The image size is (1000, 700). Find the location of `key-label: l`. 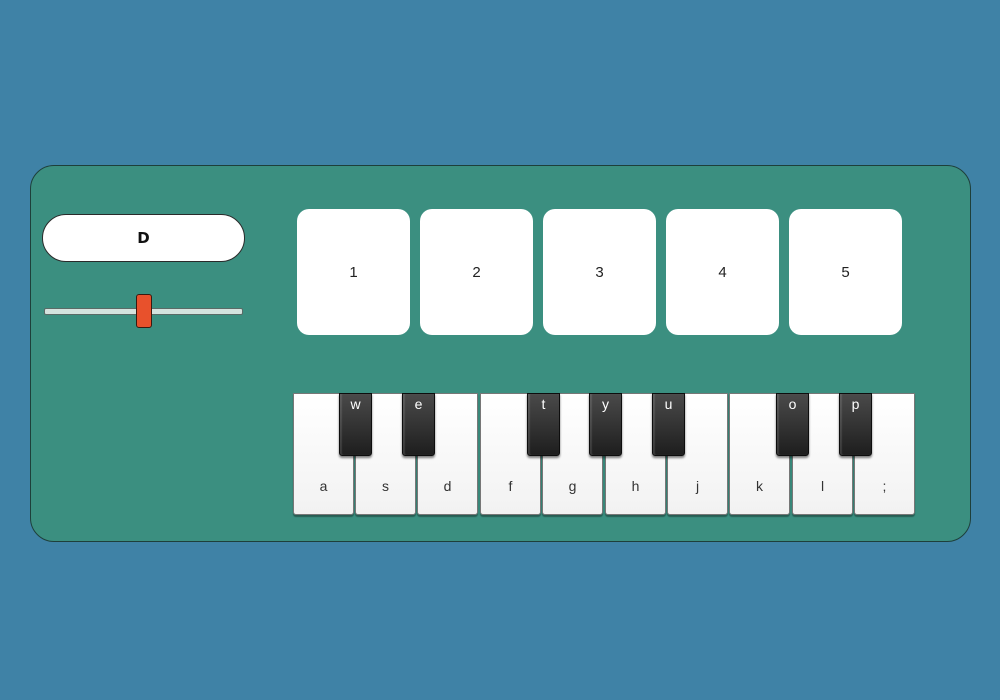

key-label: l is located at coordinates (822, 486).